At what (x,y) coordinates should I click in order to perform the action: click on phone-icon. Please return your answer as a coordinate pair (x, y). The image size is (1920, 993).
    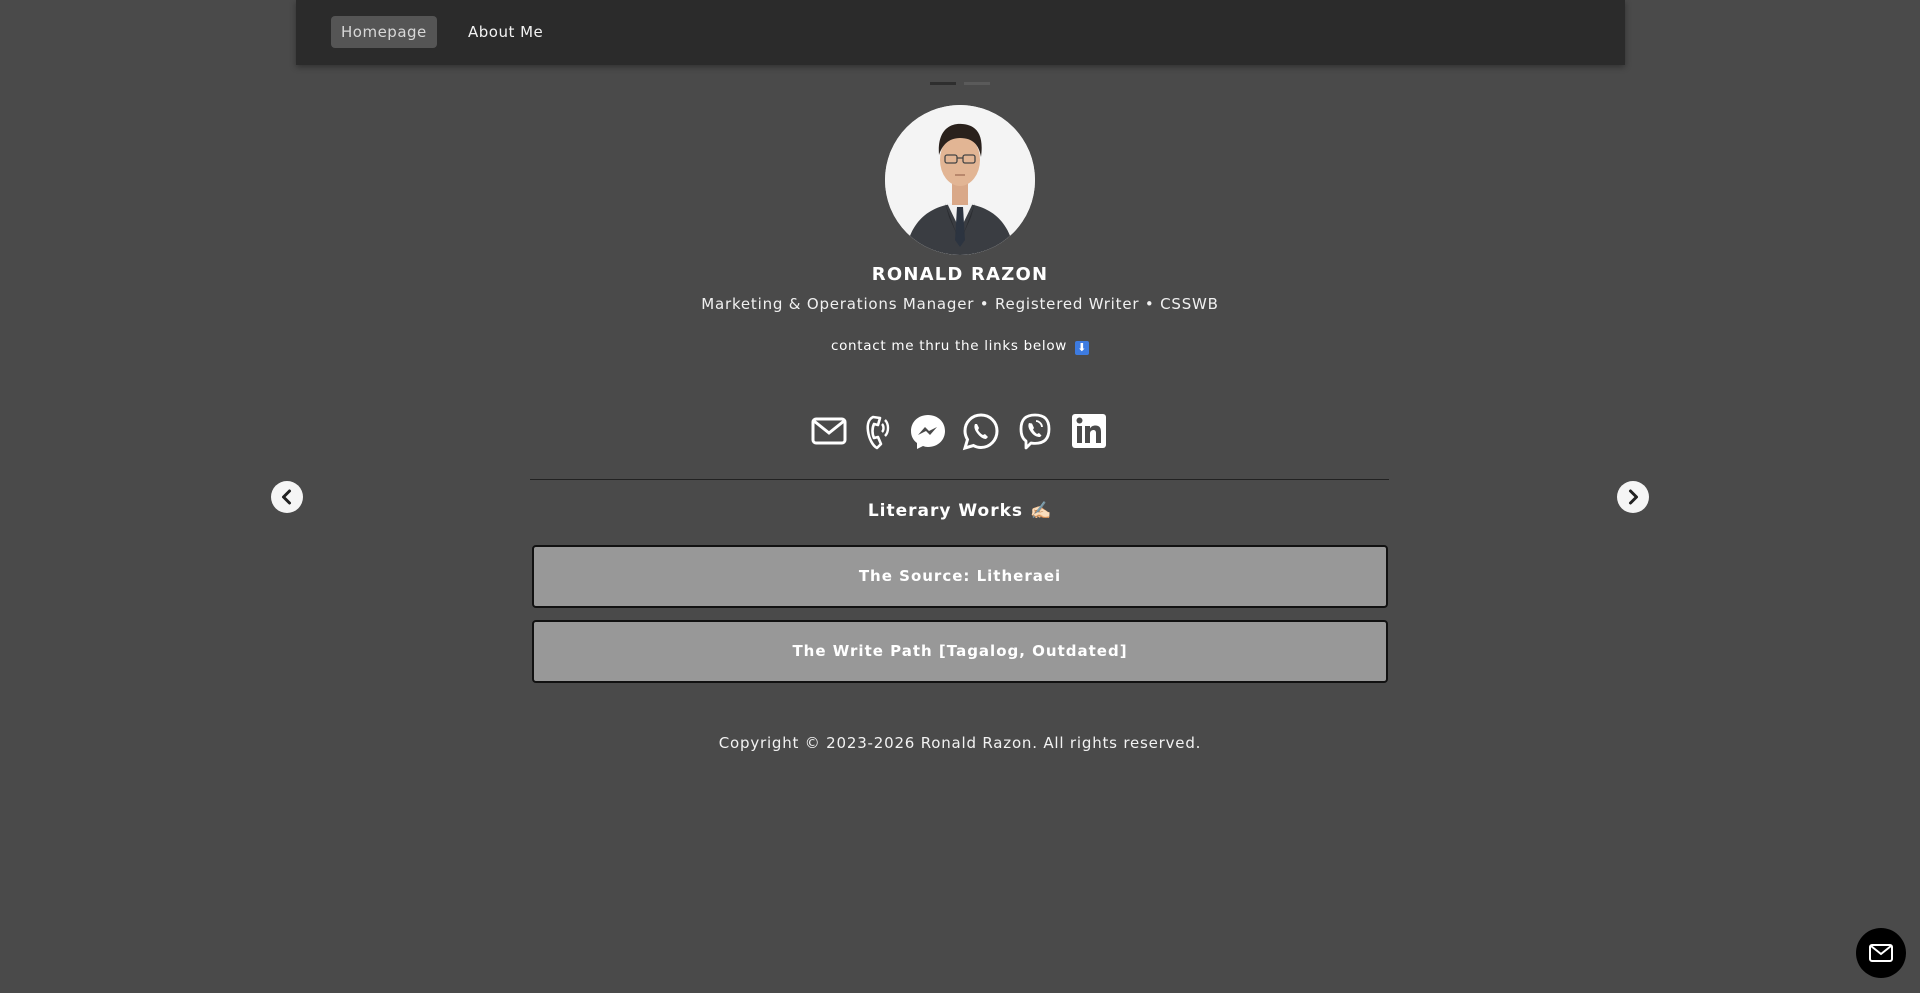
    Looking at the image, I should click on (878, 431).